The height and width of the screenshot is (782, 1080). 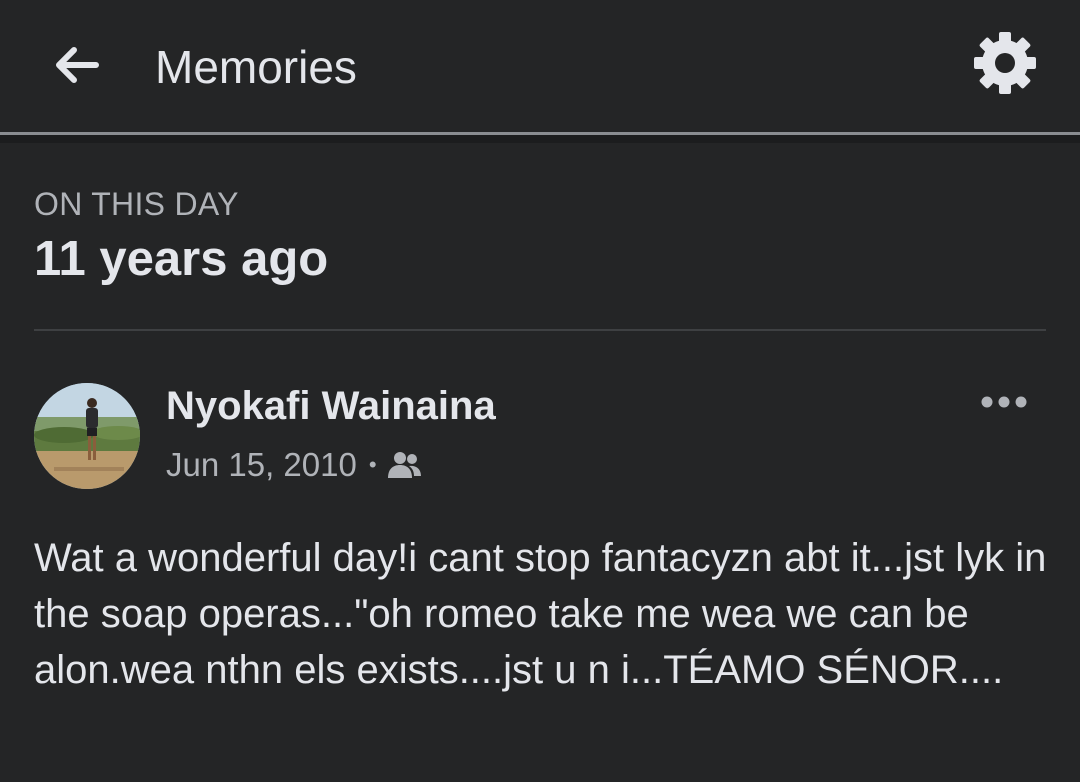 I want to click on on-this-day-label: ON THIS DAY, so click(x=136, y=204).